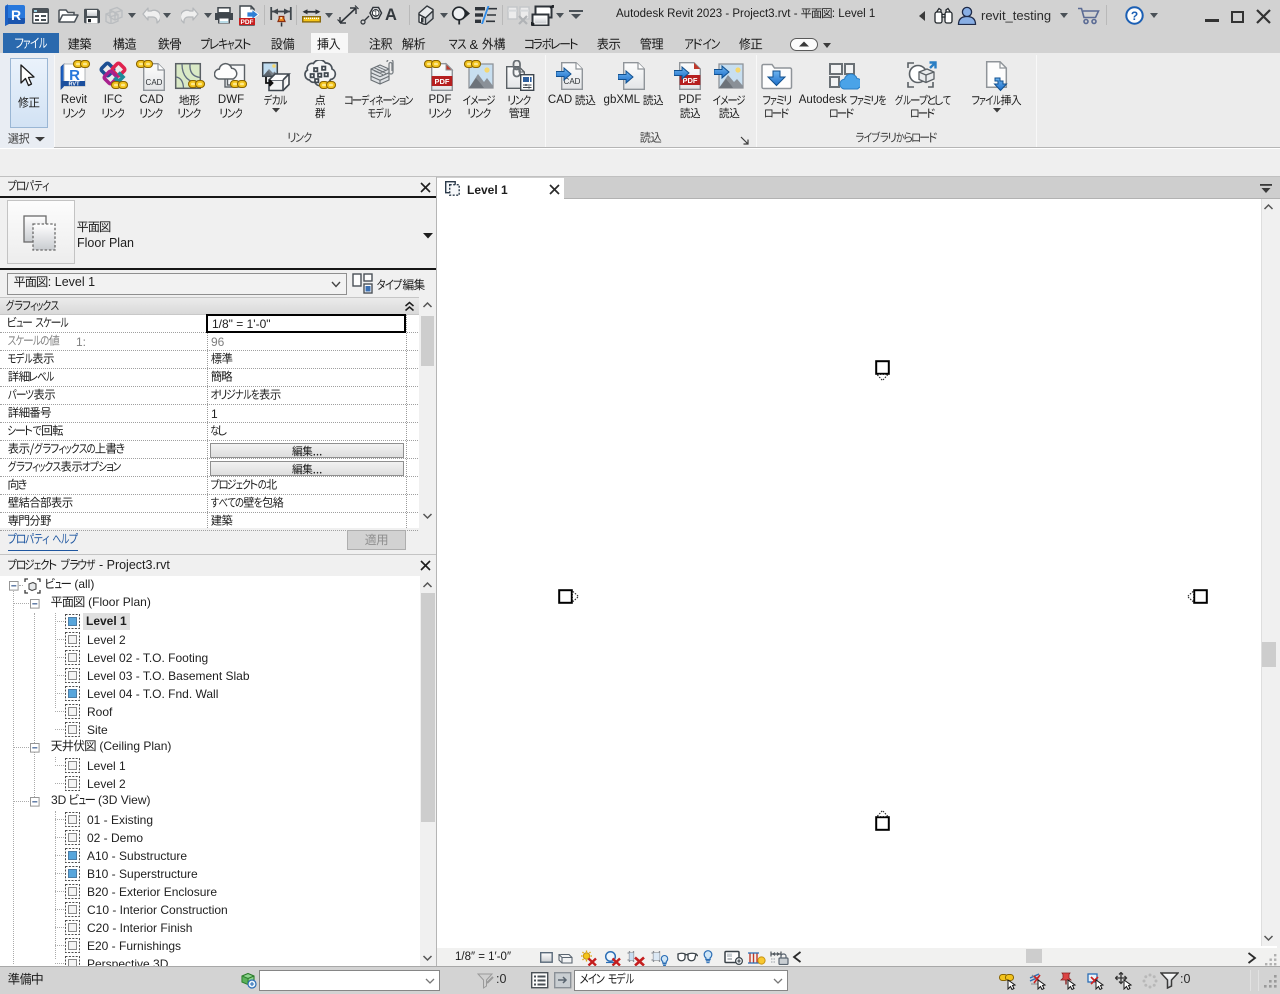 This screenshot has height=994, width=1280. I want to click on svg-text: RVT, so click(75, 85).